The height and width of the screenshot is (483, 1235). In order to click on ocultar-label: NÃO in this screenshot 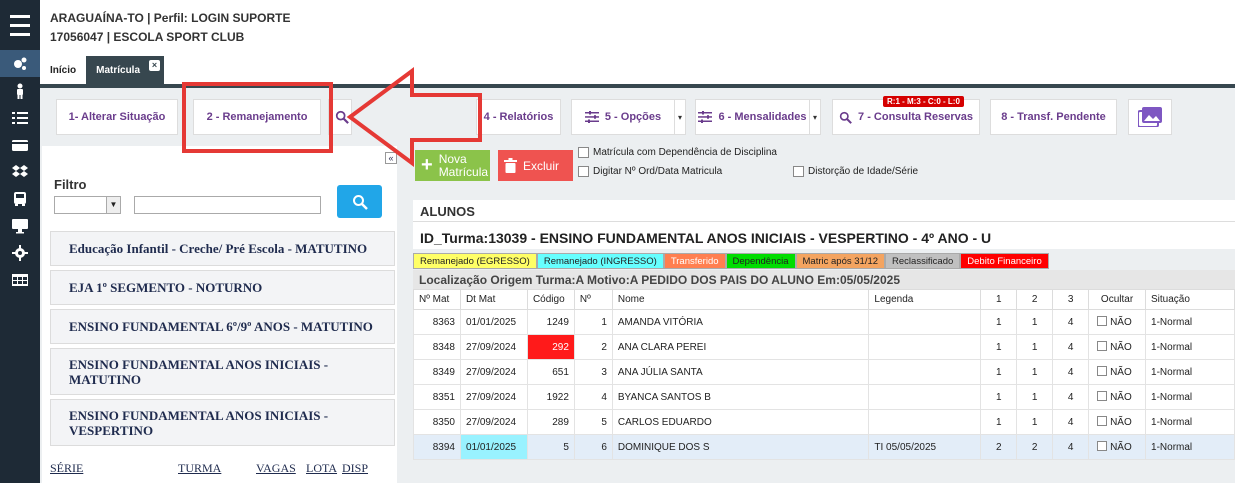, I will do `click(1121, 397)`.